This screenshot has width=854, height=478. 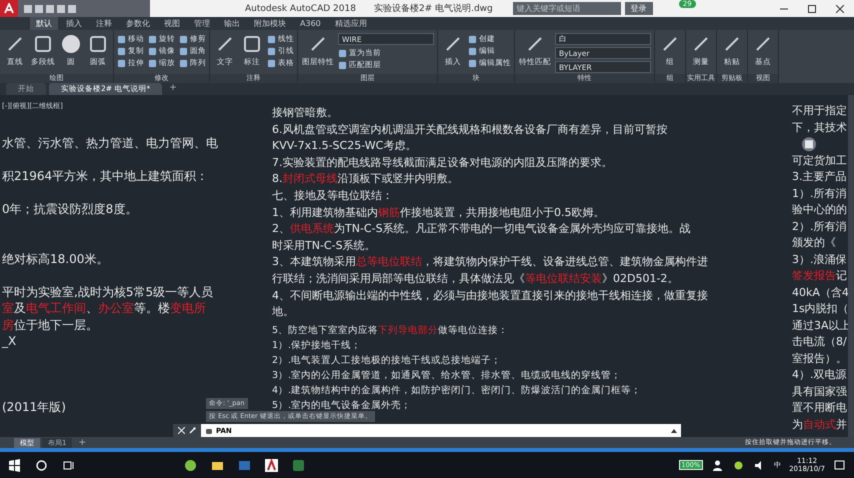 I want to click on note-line: 平时为实验室,战时为核5常5级一等人员, so click(x=108, y=292).